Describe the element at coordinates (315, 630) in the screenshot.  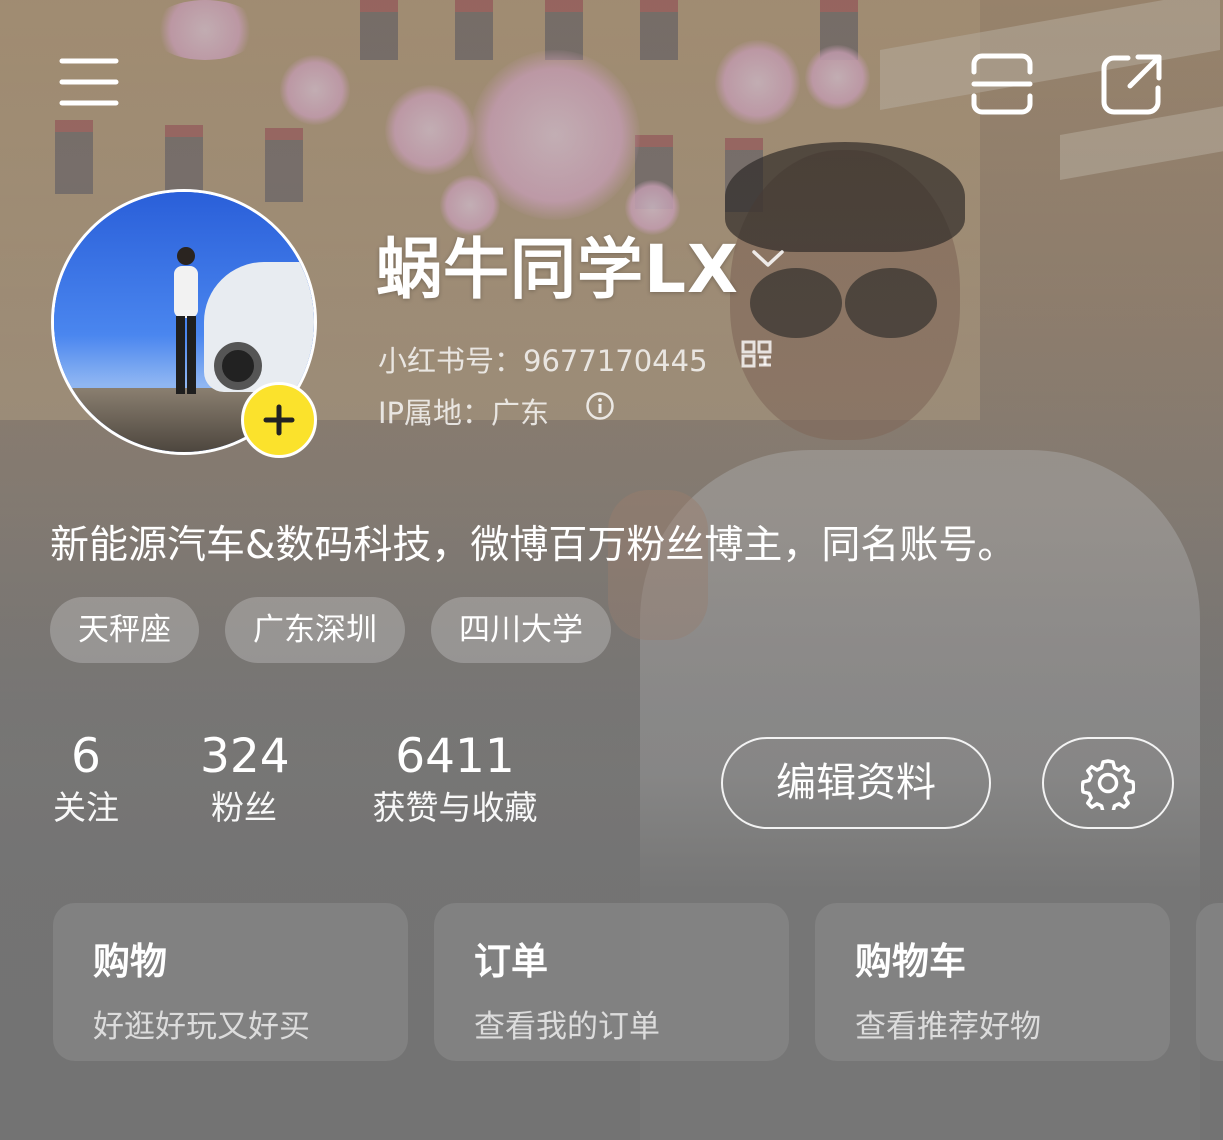
I see `tag-item: 广东深圳` at that location.